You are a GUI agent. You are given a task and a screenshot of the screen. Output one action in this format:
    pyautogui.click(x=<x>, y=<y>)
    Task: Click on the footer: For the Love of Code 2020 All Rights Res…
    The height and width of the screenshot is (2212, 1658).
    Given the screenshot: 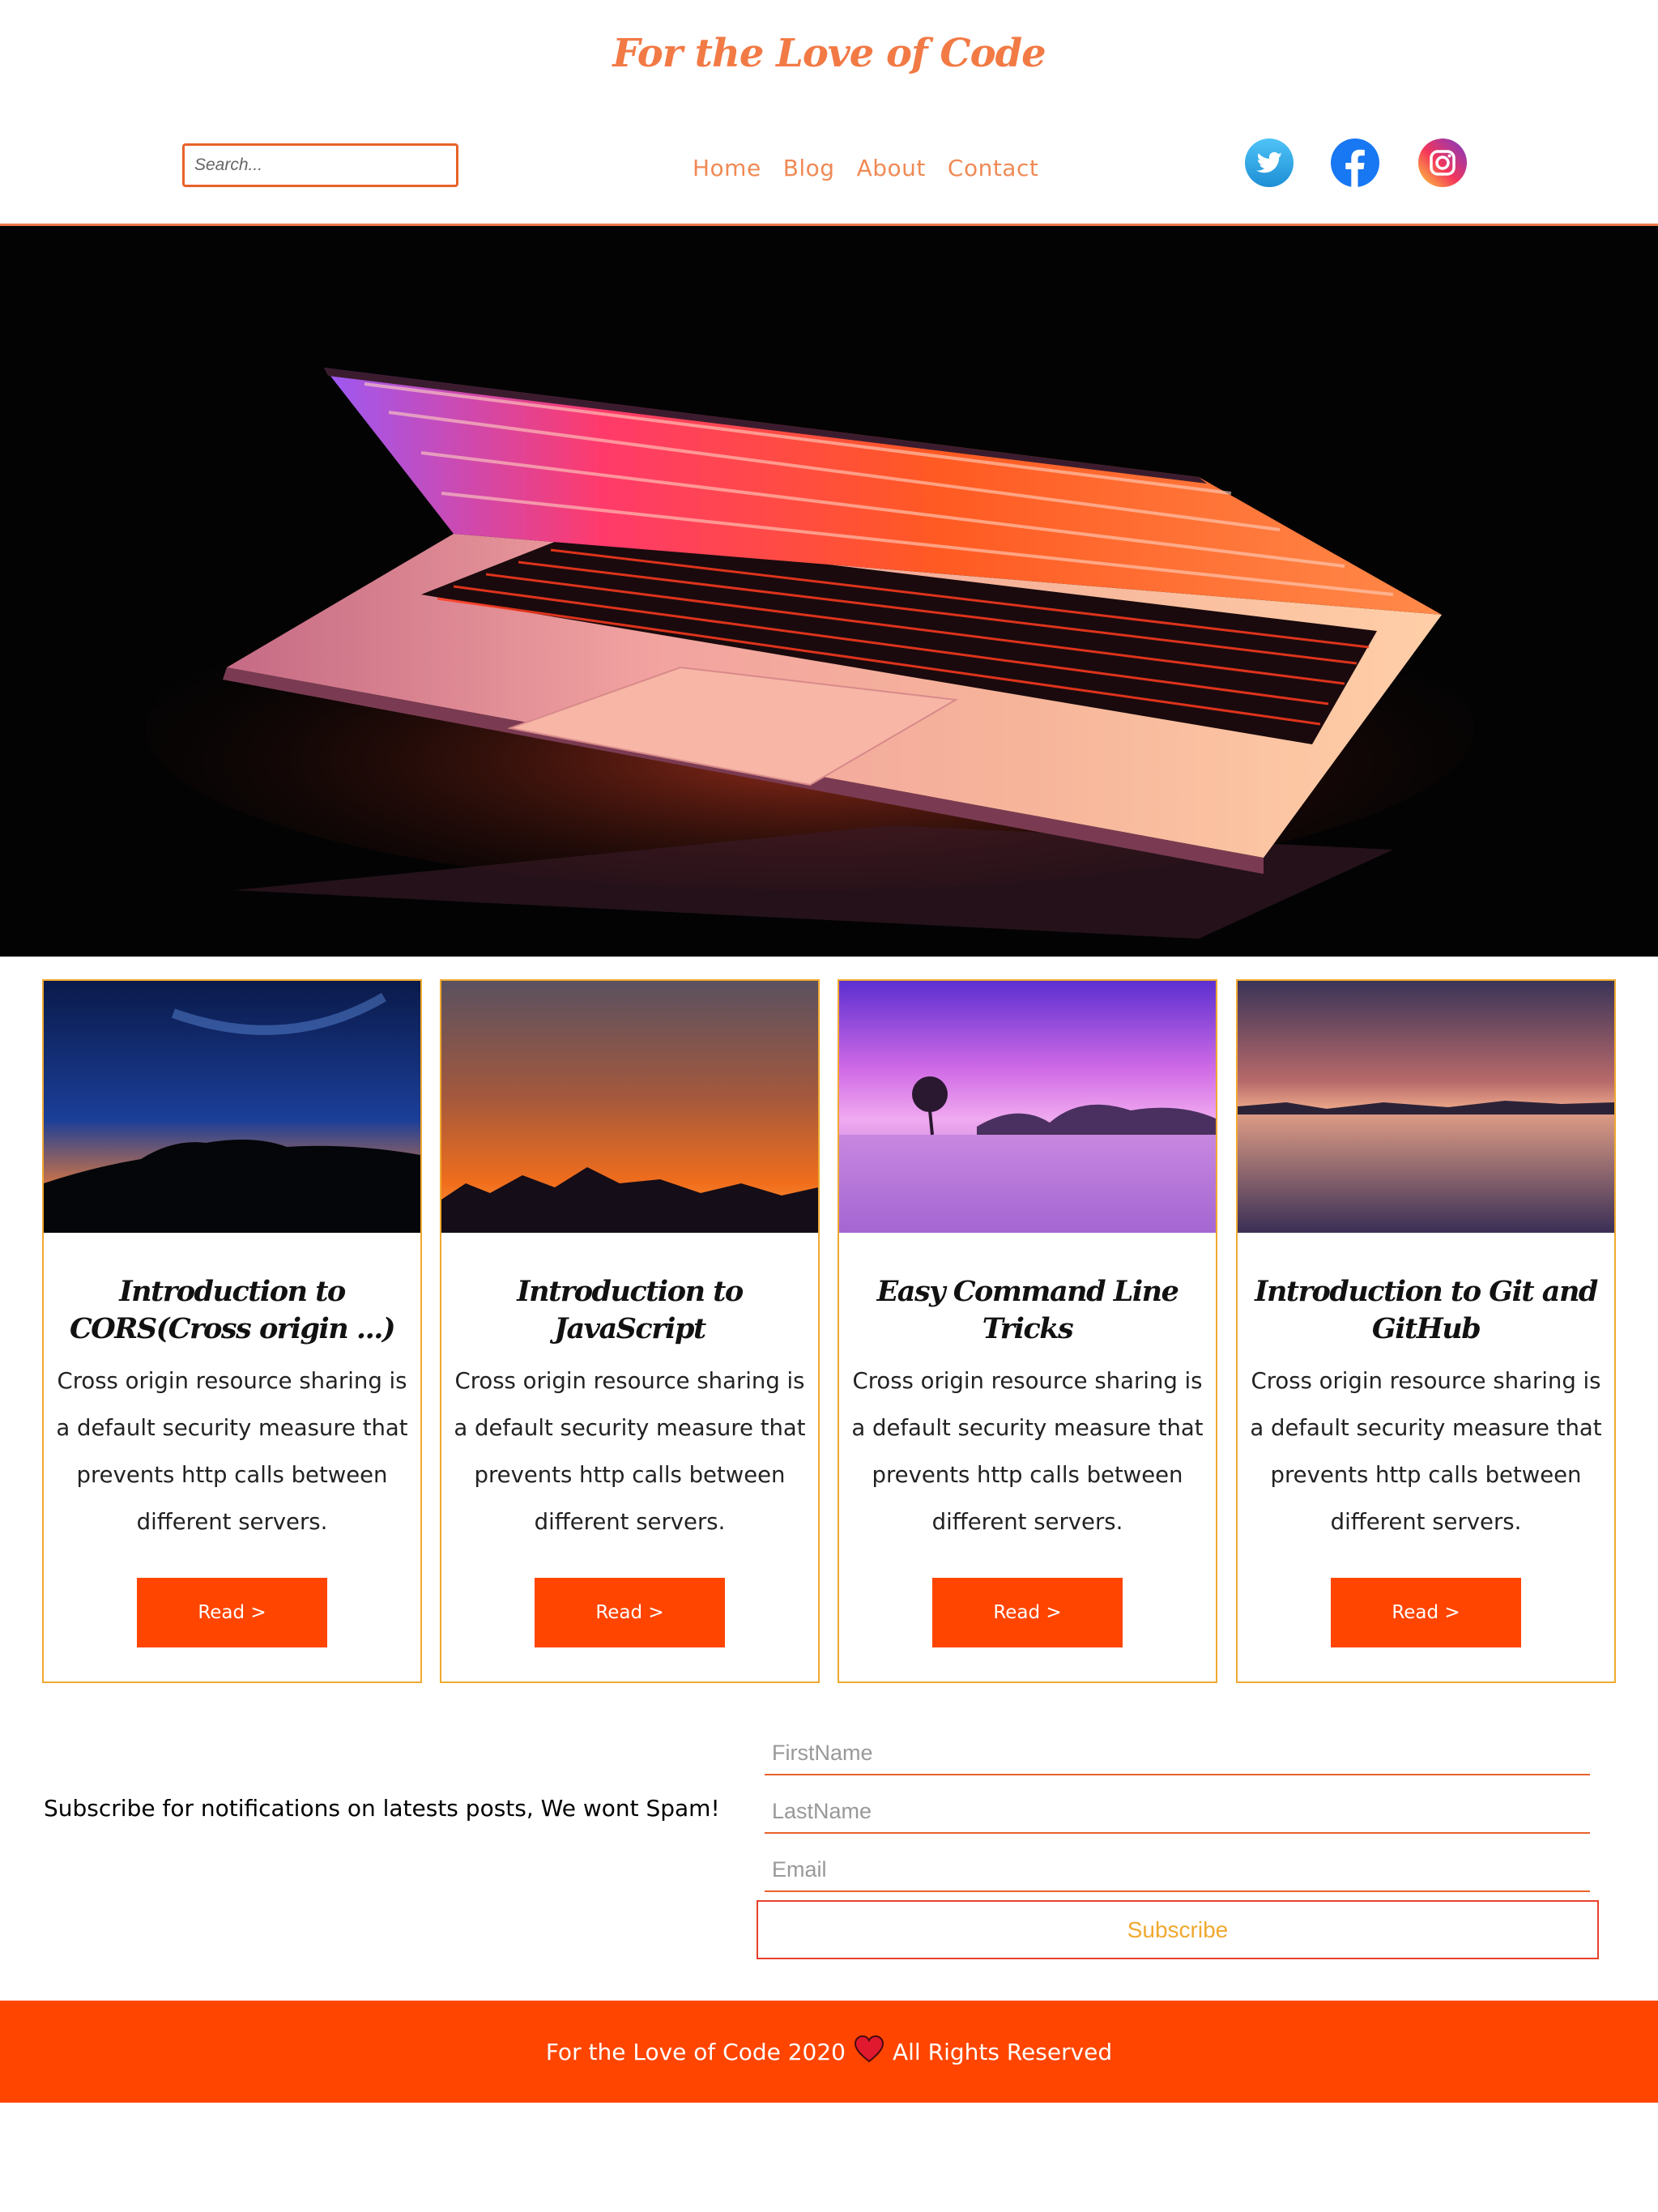 What is the action you would take?
    pyautogui.click(x=829, y=2052)
    